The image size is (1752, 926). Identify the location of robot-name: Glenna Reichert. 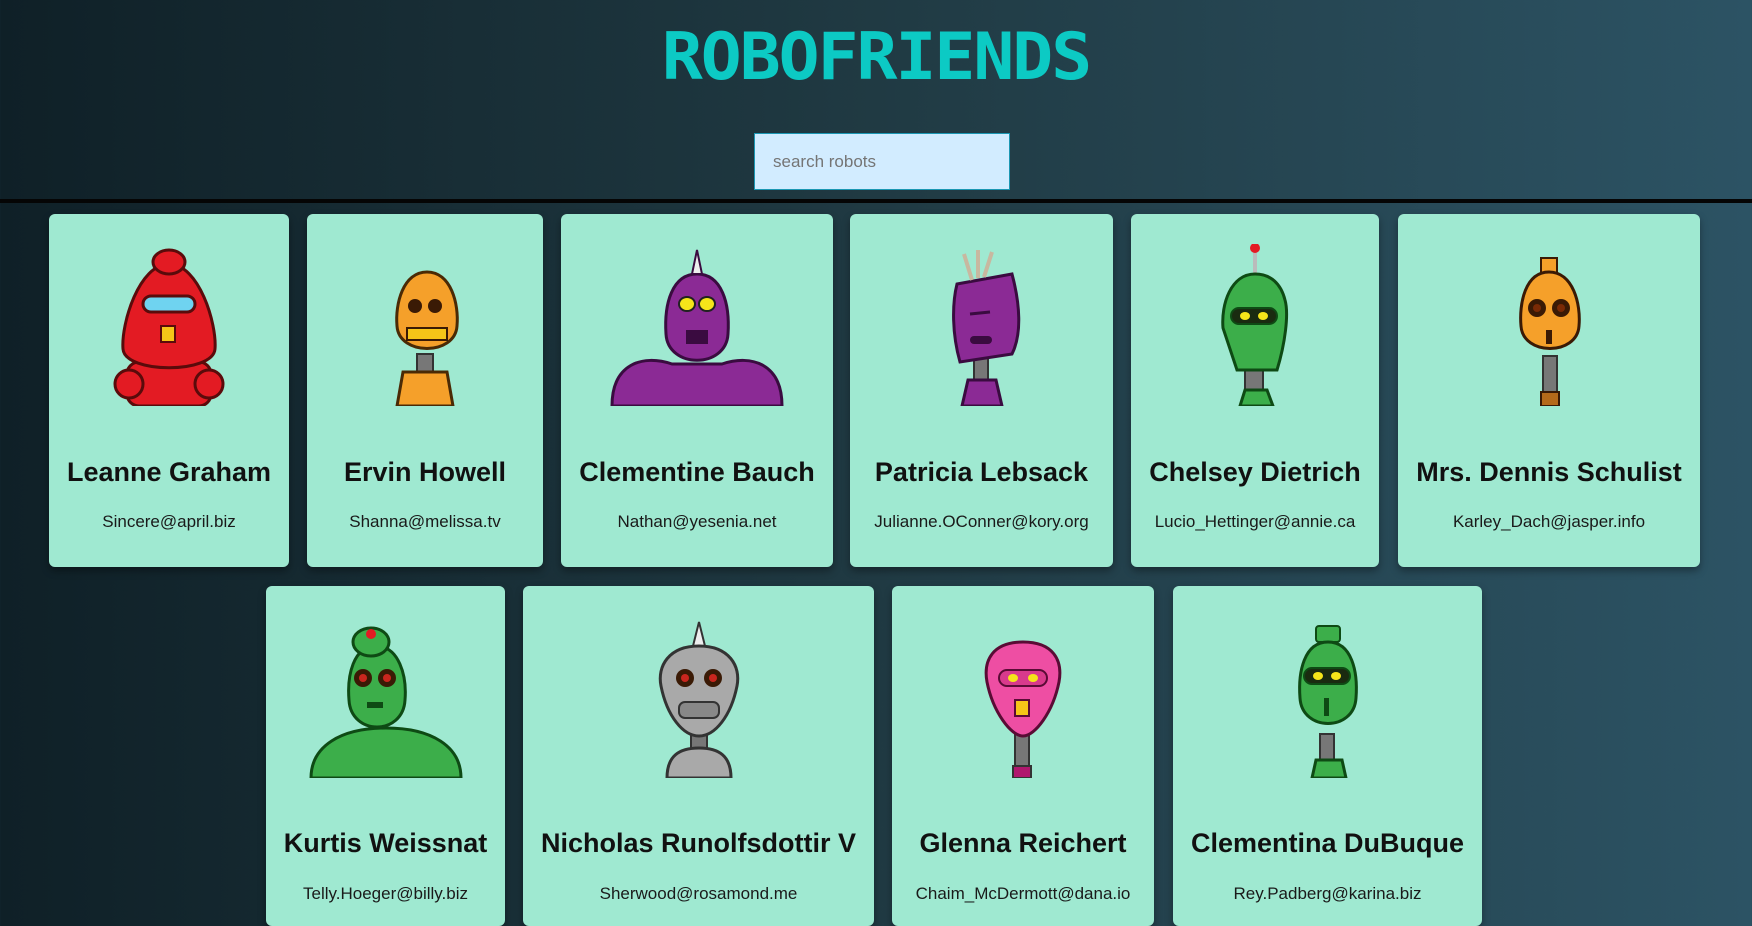
(1023, 843).